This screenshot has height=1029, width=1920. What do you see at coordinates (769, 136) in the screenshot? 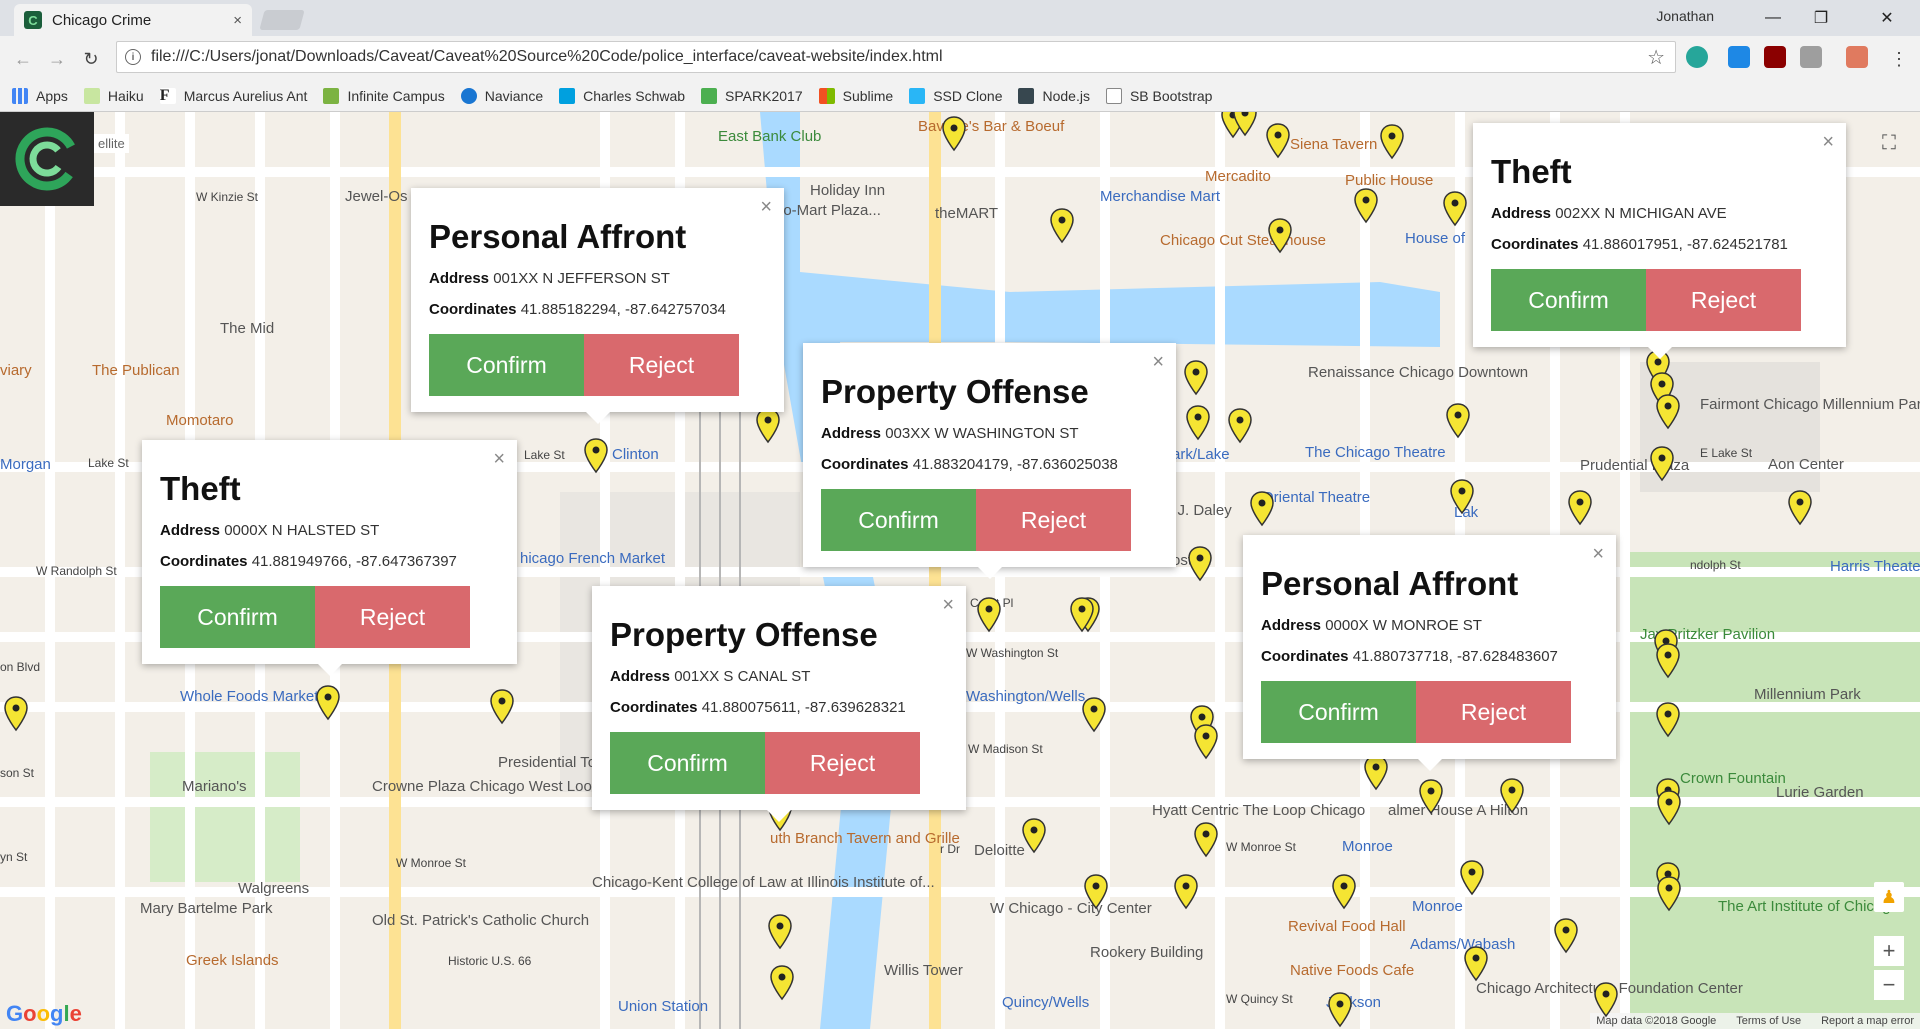
I see `poi-label: East Bank Club` at bounding box center [769, 136].